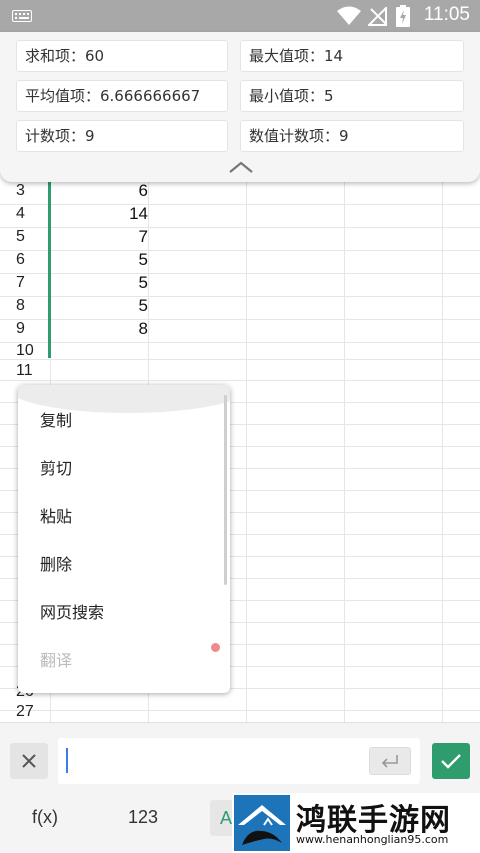  Describe the element at coordinates (33, 237) in the screenshot. I see `row-number: 5` at that location.